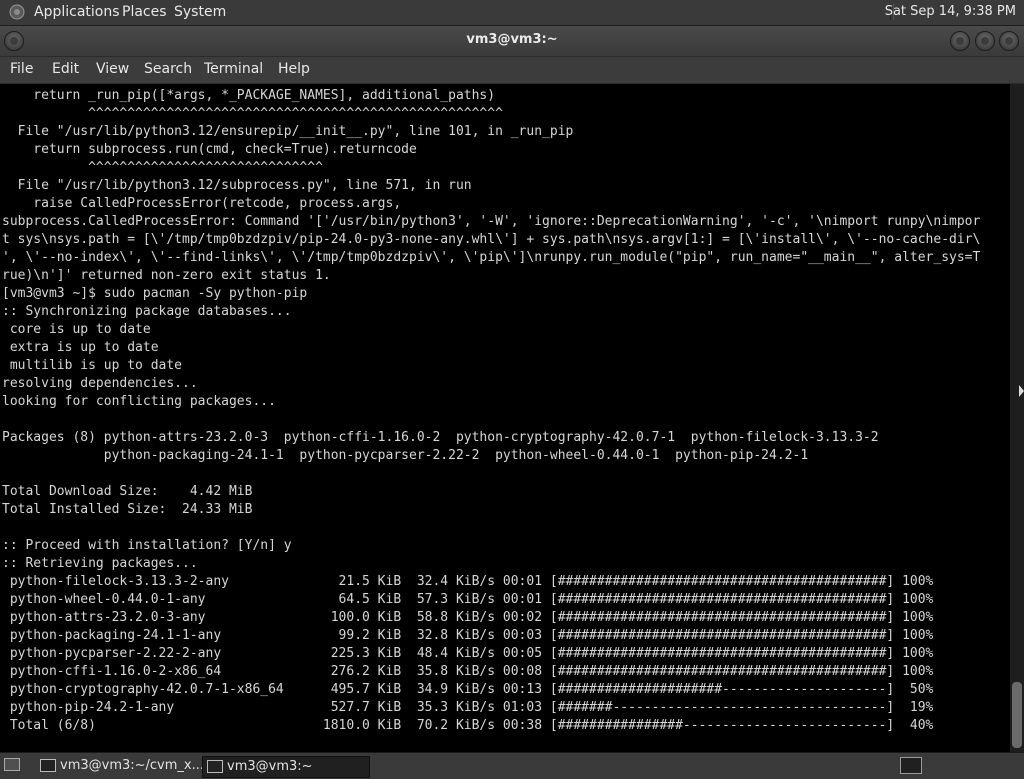 The image size is (1024, 779). What do you see at coordinates (168, 69) in the screenshot?
I see `menu-search: Search` at bounding box center [168, 69].